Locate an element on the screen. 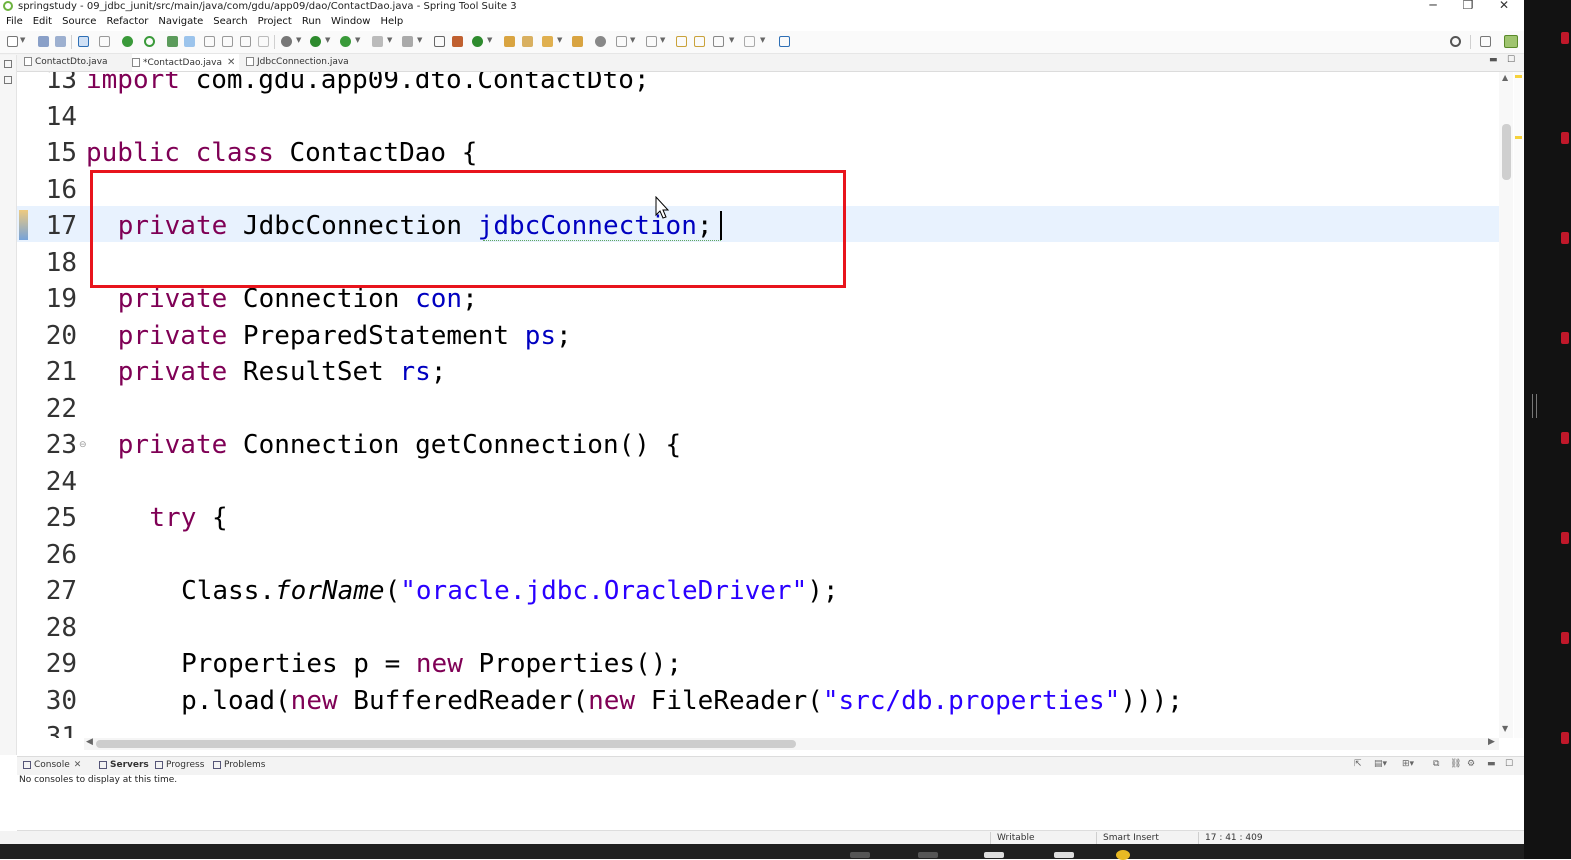  menu-edit: Edit is located at coordinates (42, 22).